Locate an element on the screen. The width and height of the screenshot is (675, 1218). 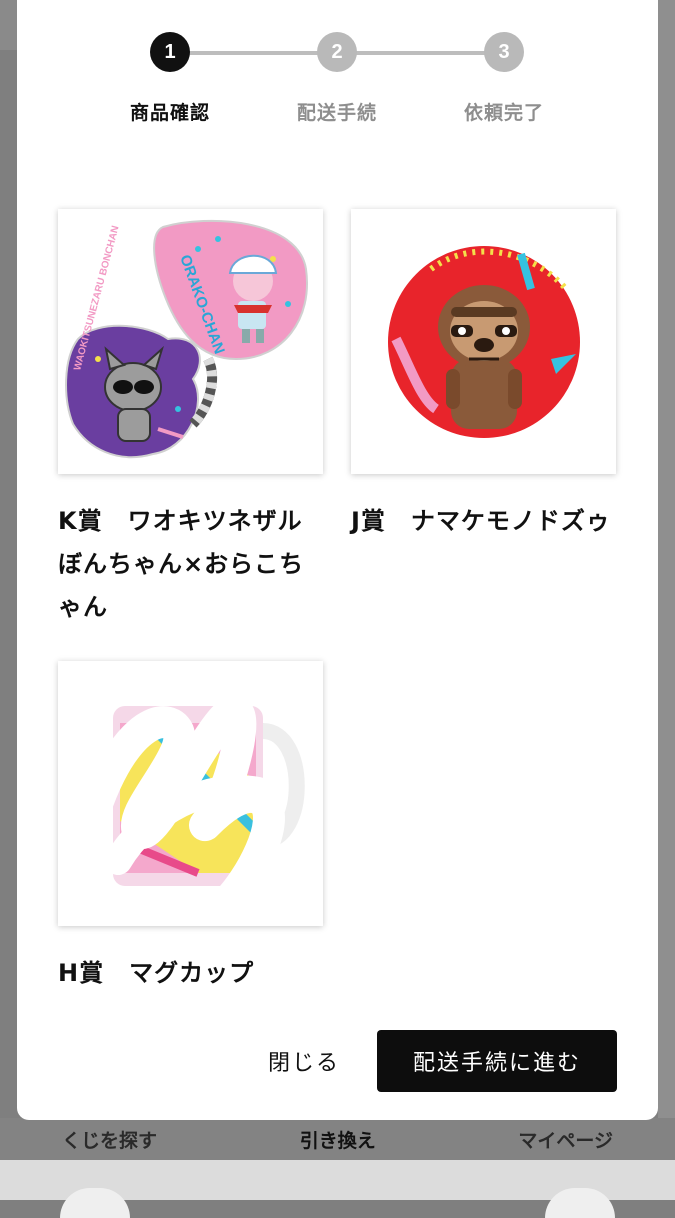
nav-item-mypage: マイページ is located at coordinates (565, 1139).